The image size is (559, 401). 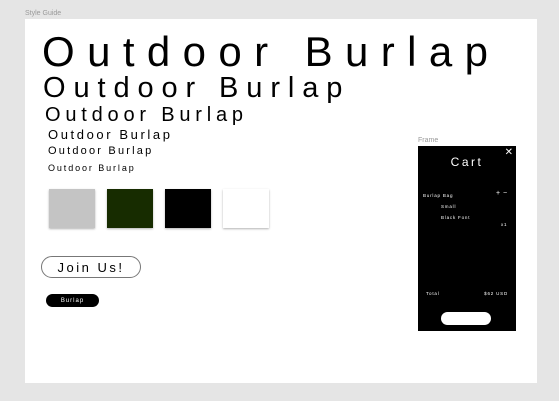 I want to click on cart-item-size: Small, so click(x=449, y=206).